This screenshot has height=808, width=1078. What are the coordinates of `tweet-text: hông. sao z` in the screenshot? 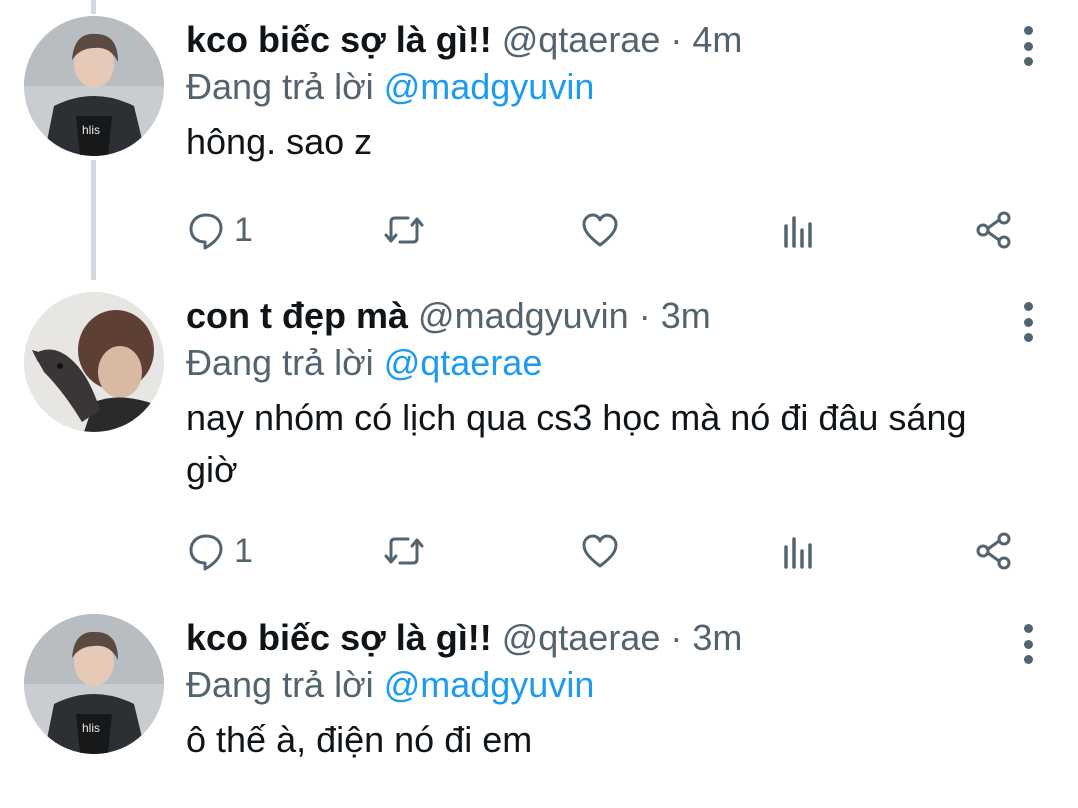 It's located at (279, 141).